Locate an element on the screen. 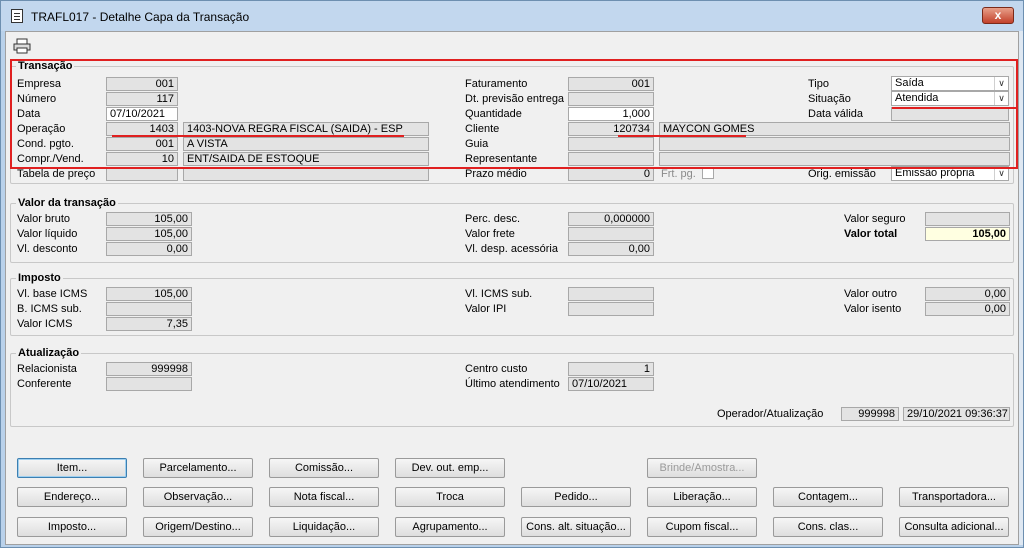 This screenshot has height=548, width=1024. valor-icms-label: Valor ICMS is located at coordinates (45, 324).